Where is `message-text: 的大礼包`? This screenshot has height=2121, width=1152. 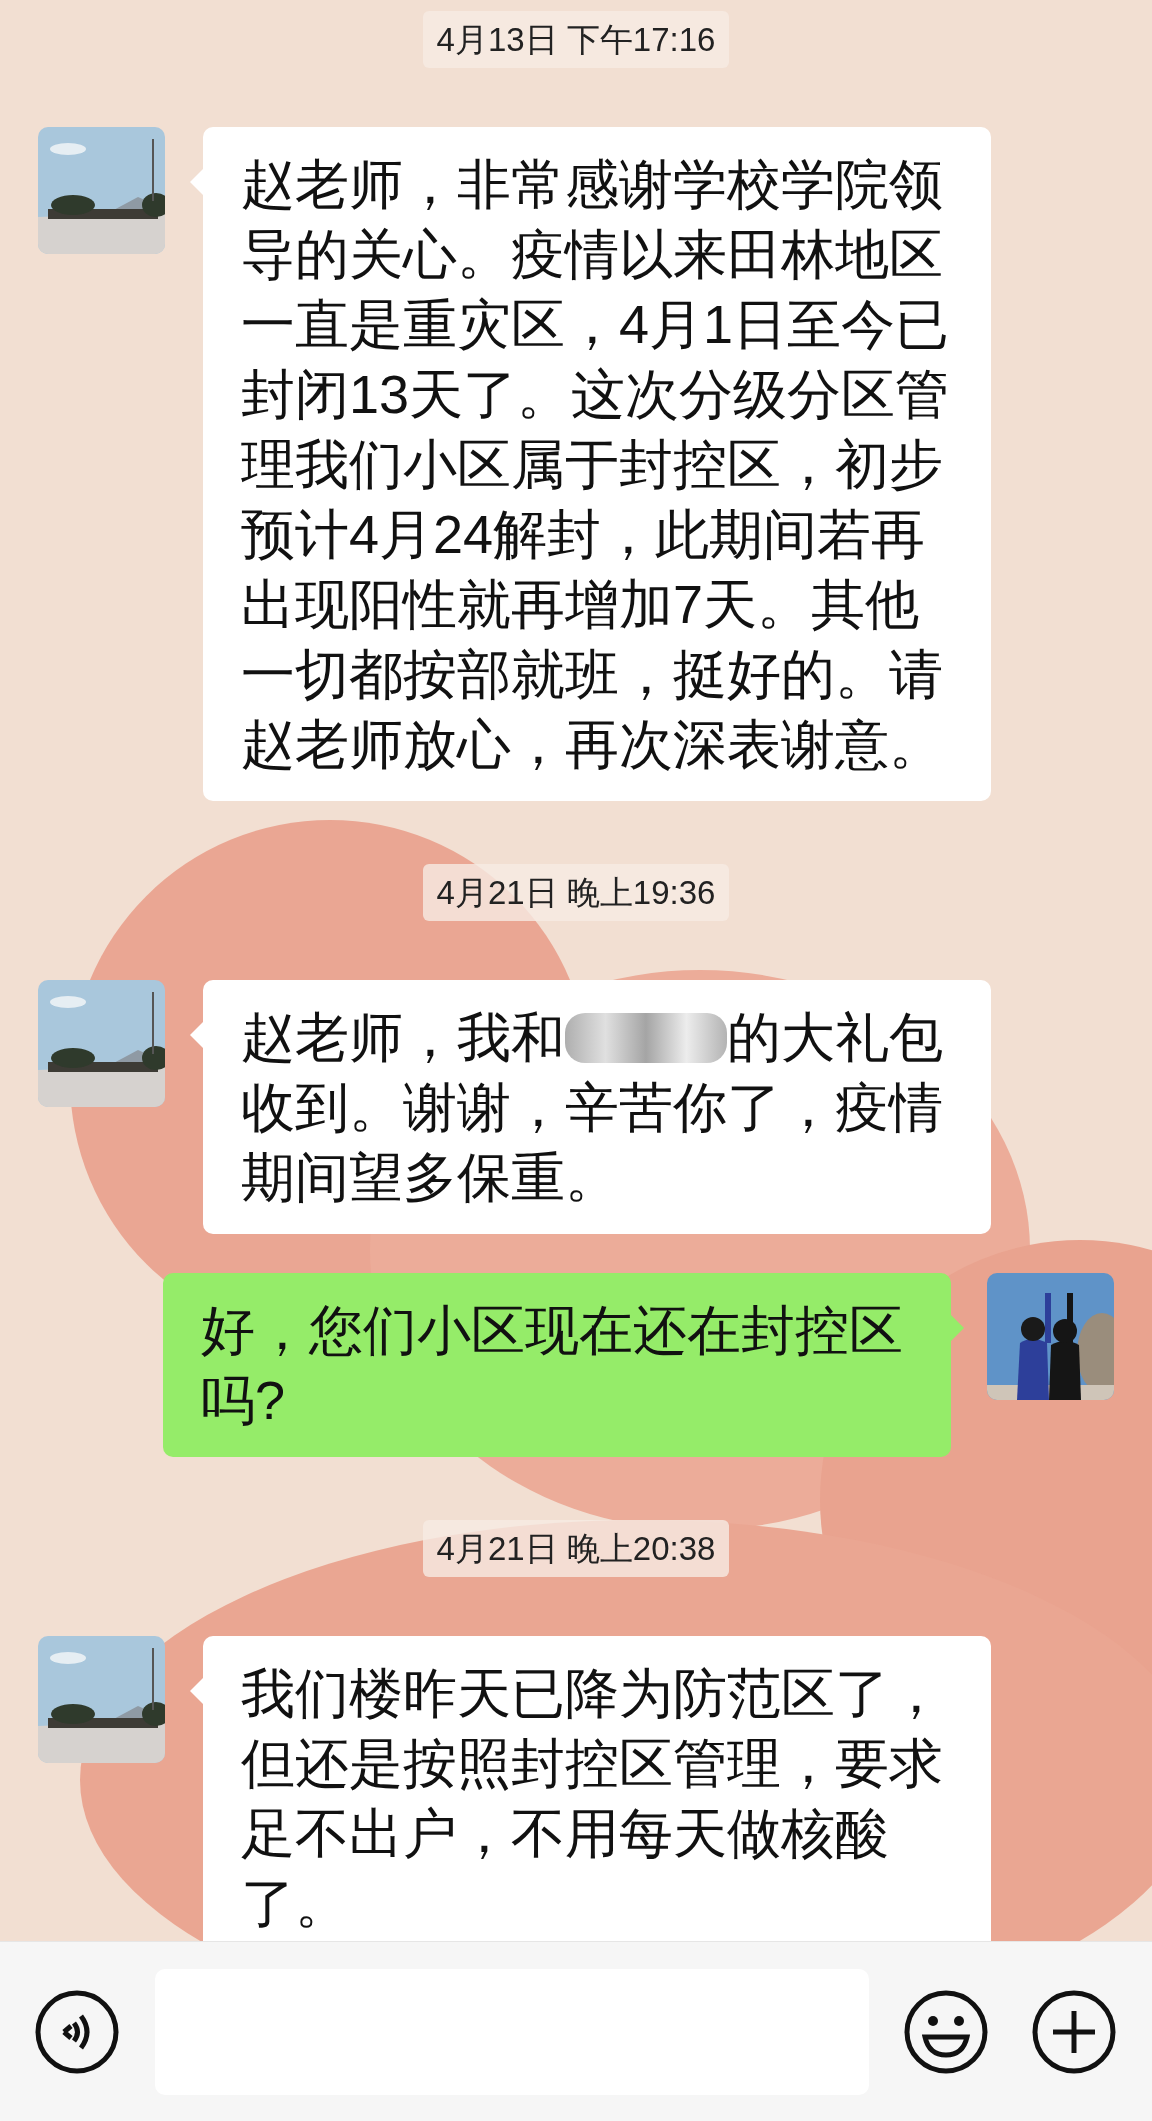
message-text: 的大礼包 is located at coordinates (835, 1037).